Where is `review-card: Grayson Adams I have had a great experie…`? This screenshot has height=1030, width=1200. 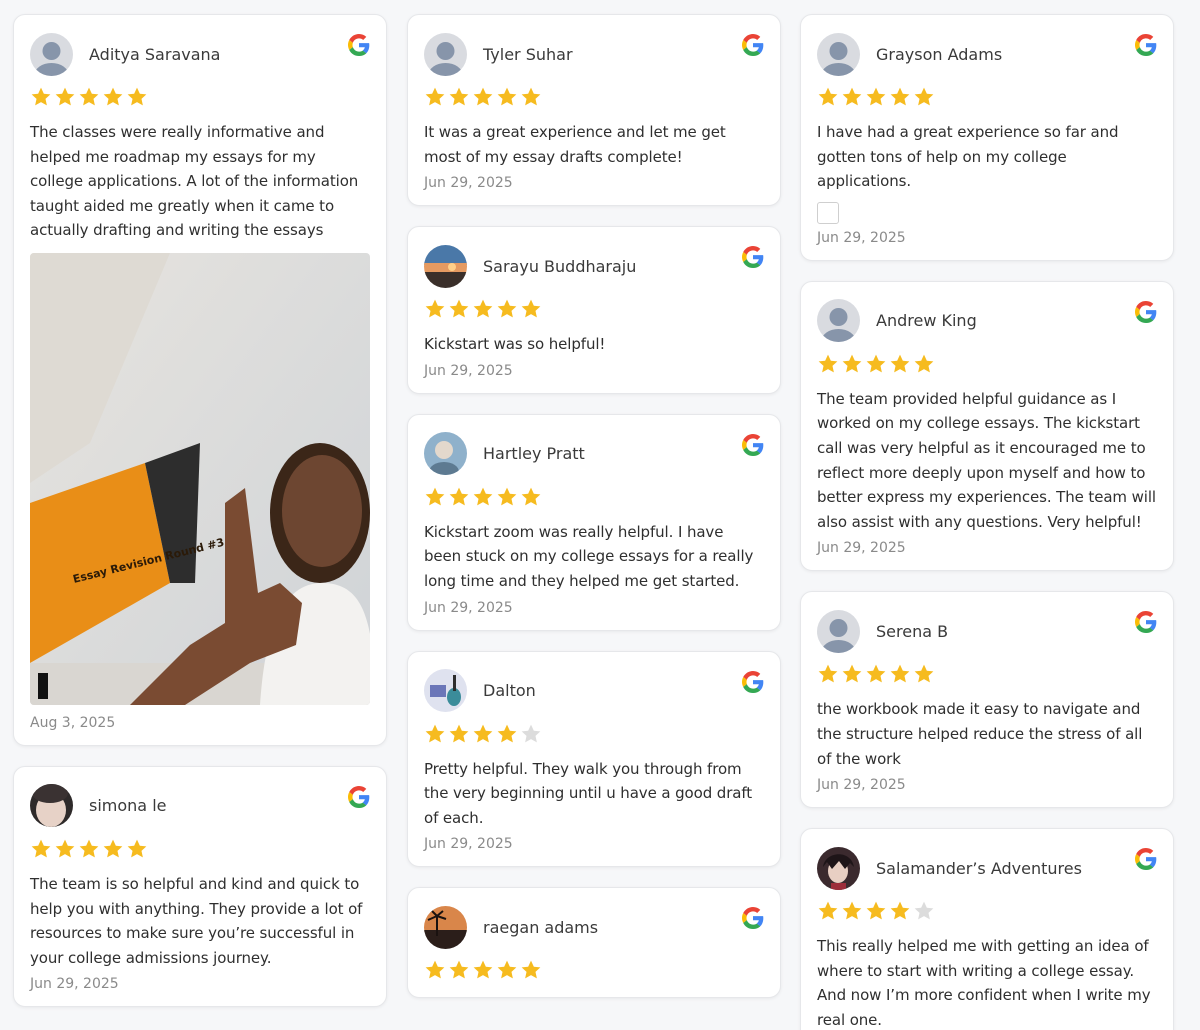 review-card: Grayson Adams I have had a great experie… is located at coordinates (987, 137).